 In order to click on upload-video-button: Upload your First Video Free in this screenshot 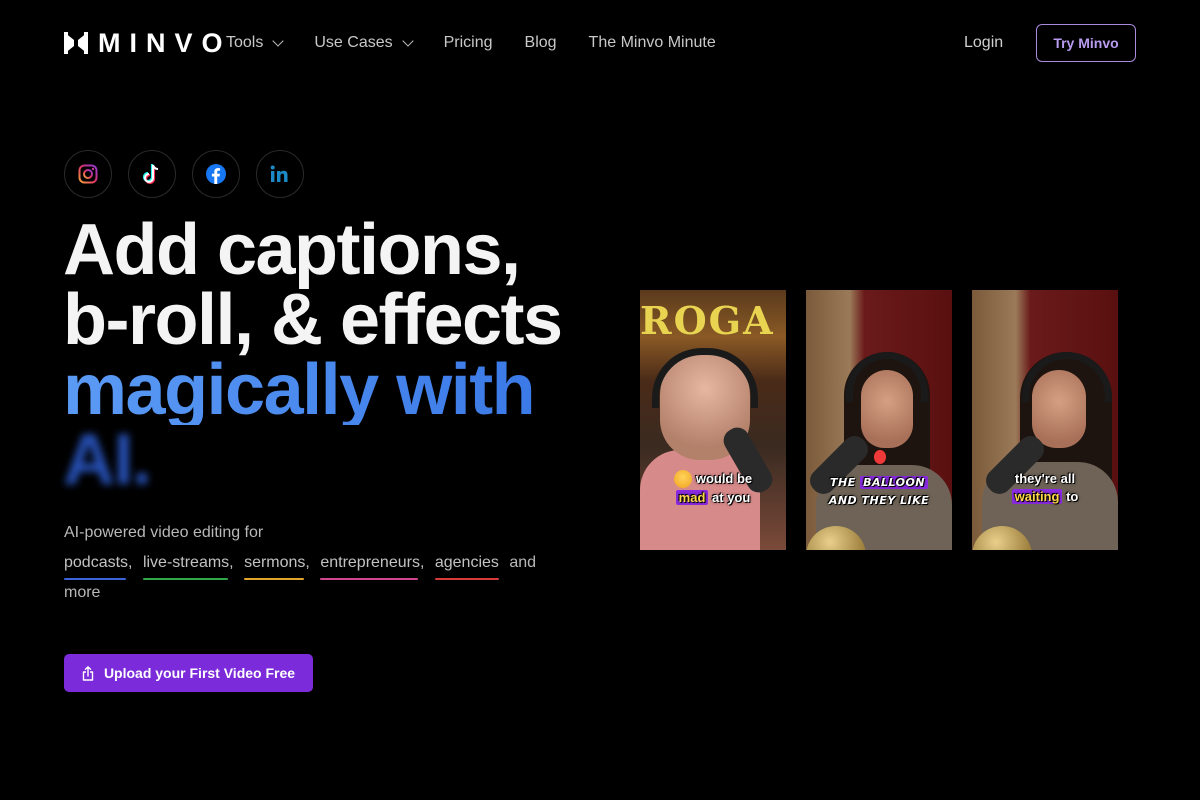, I will do `click(188, 673)`.